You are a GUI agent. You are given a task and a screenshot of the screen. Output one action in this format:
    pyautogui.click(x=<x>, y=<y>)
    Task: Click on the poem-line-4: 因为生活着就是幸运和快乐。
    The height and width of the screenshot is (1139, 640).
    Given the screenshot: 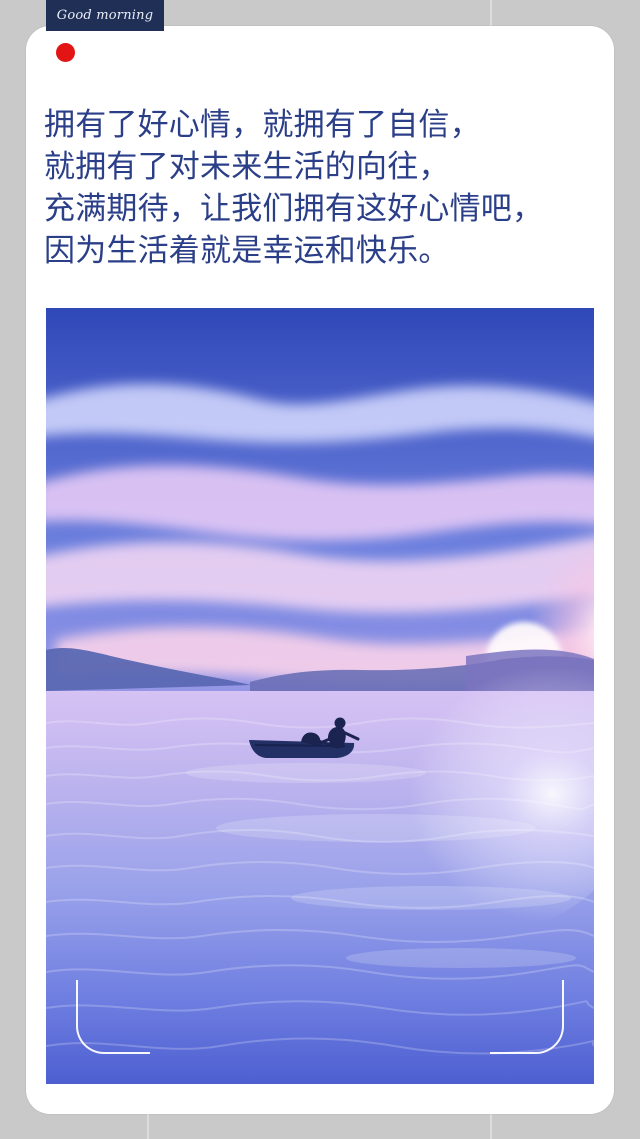 What is the action you would take?
    pyautogui.click(x=247, y=251)
    